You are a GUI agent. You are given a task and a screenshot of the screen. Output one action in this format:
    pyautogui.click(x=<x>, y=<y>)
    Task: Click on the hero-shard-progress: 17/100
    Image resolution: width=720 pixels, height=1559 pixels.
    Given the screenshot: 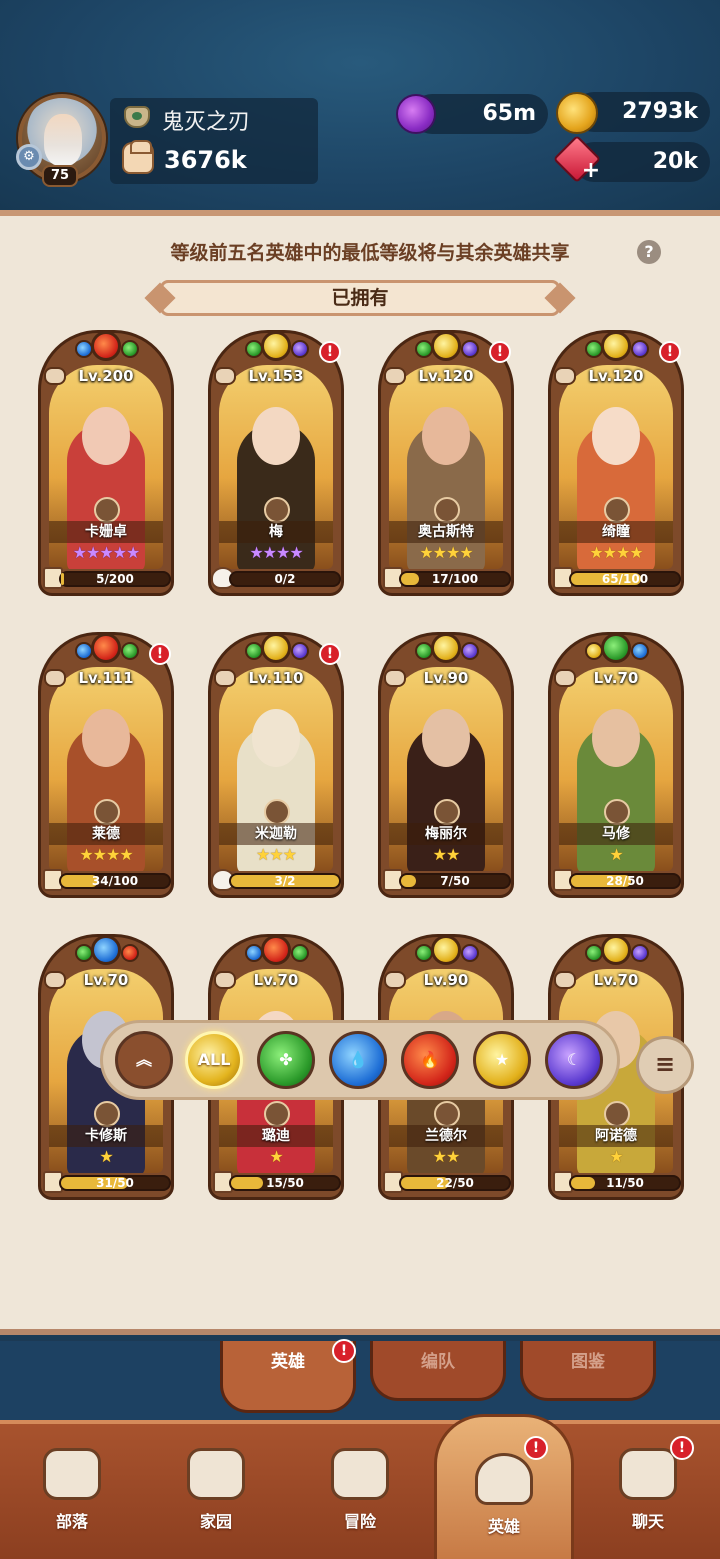 What is the action you would take?
    pyautogui.click(x=455, y=579)
    